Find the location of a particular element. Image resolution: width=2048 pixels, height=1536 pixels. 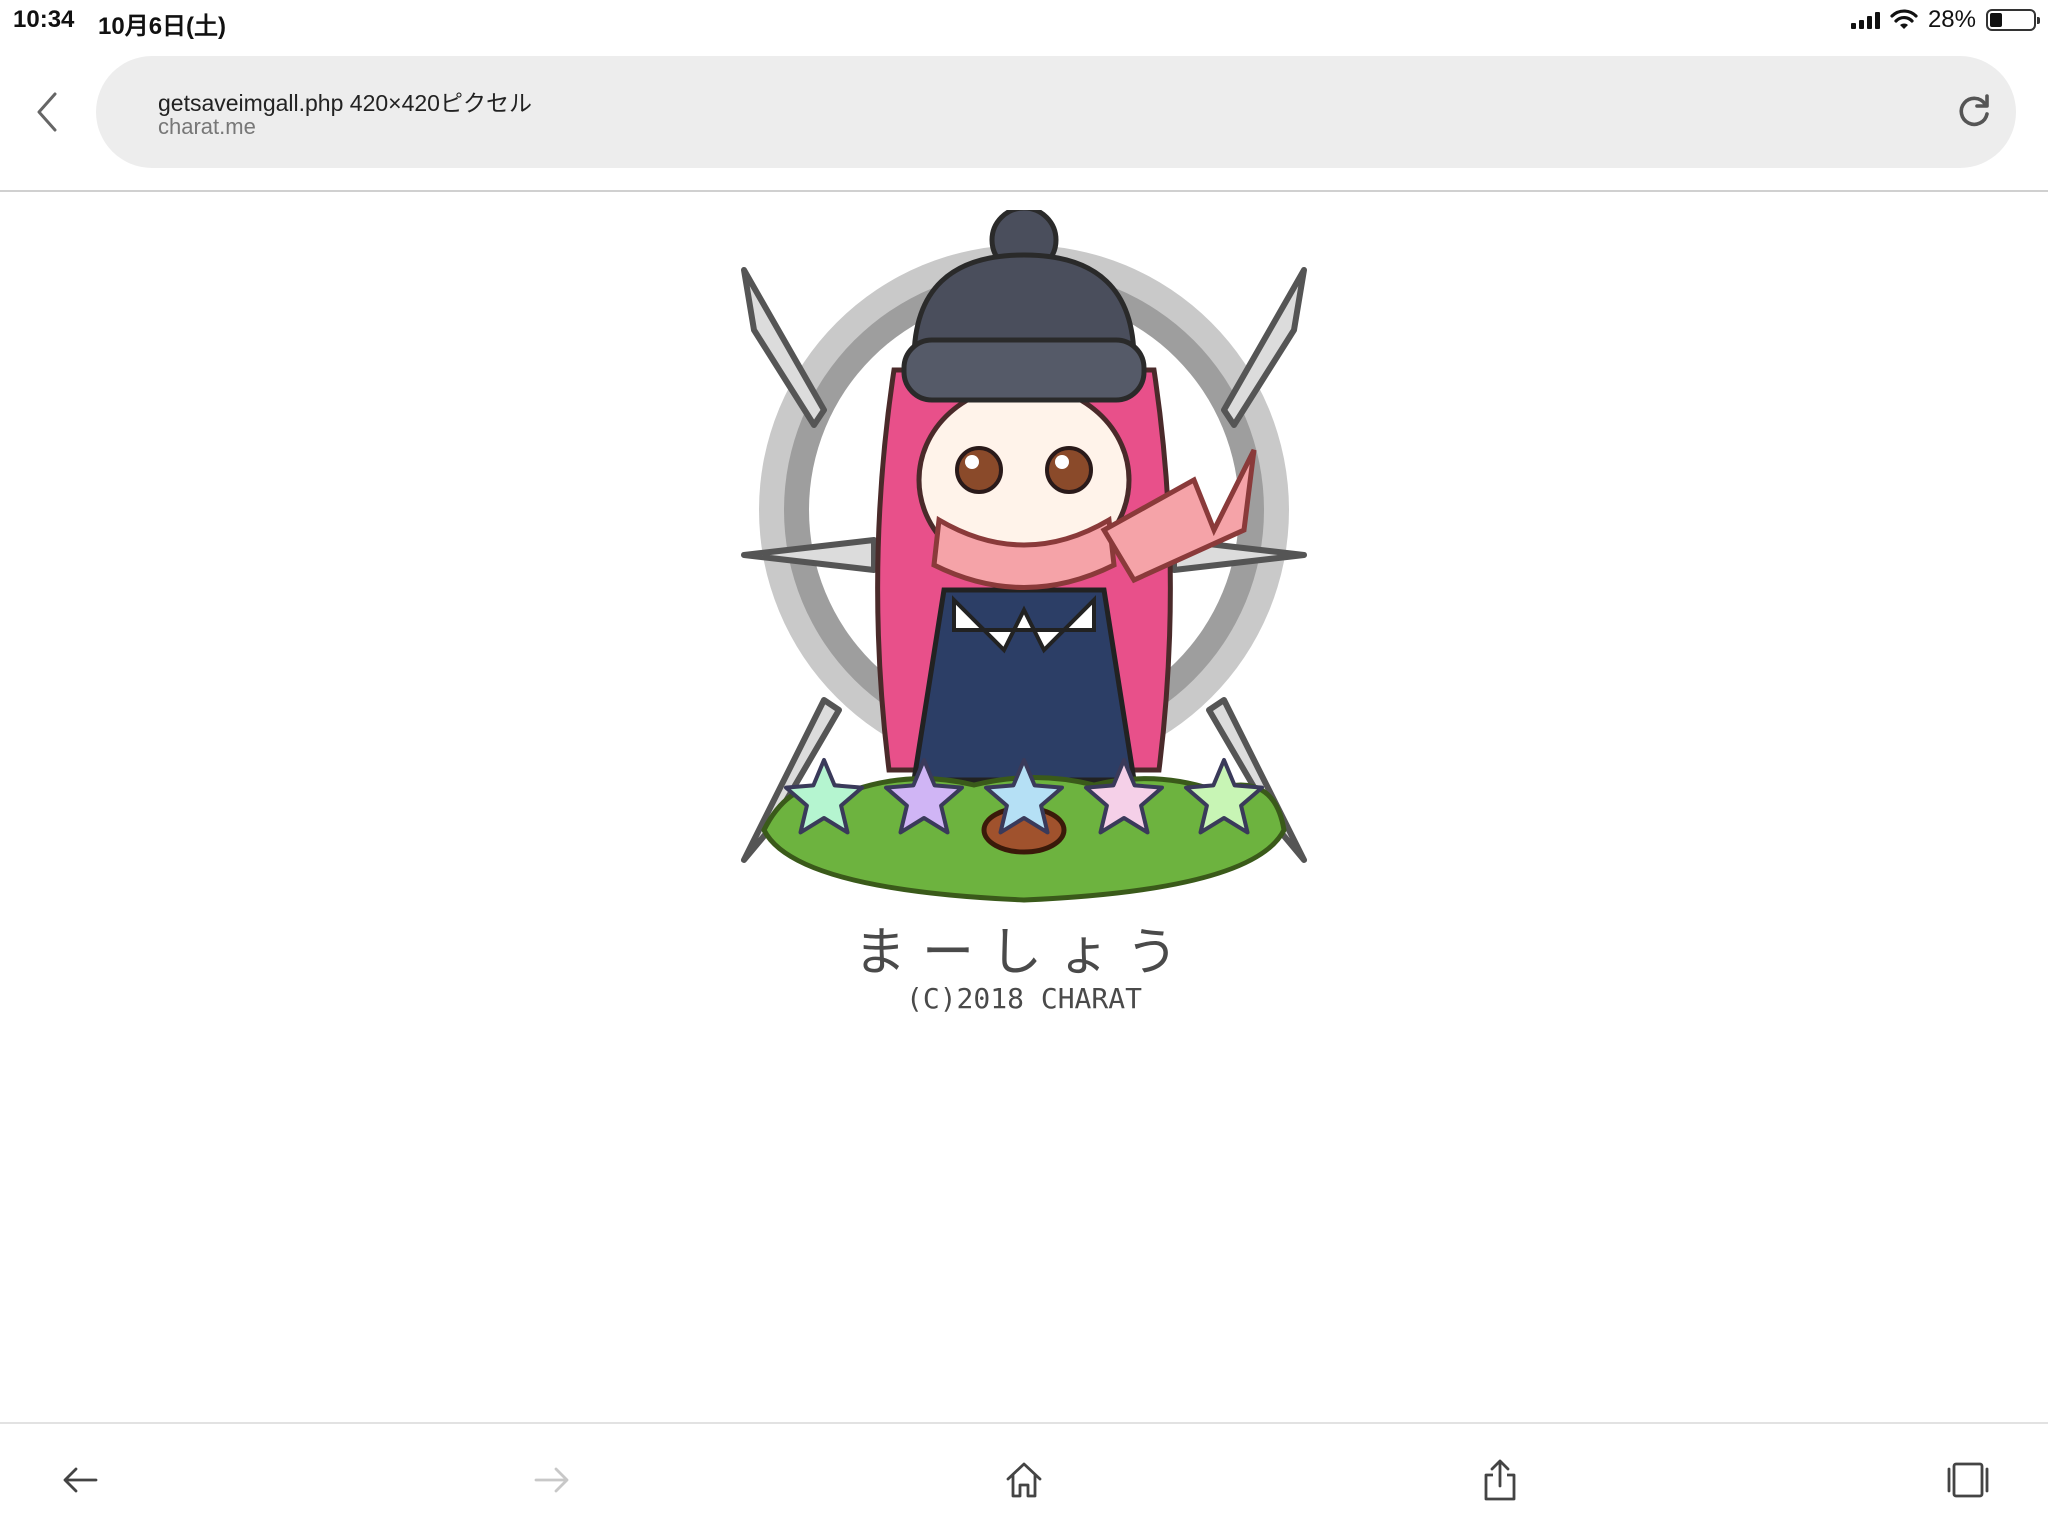

share-icon is located at coordinates (1500, 1480).